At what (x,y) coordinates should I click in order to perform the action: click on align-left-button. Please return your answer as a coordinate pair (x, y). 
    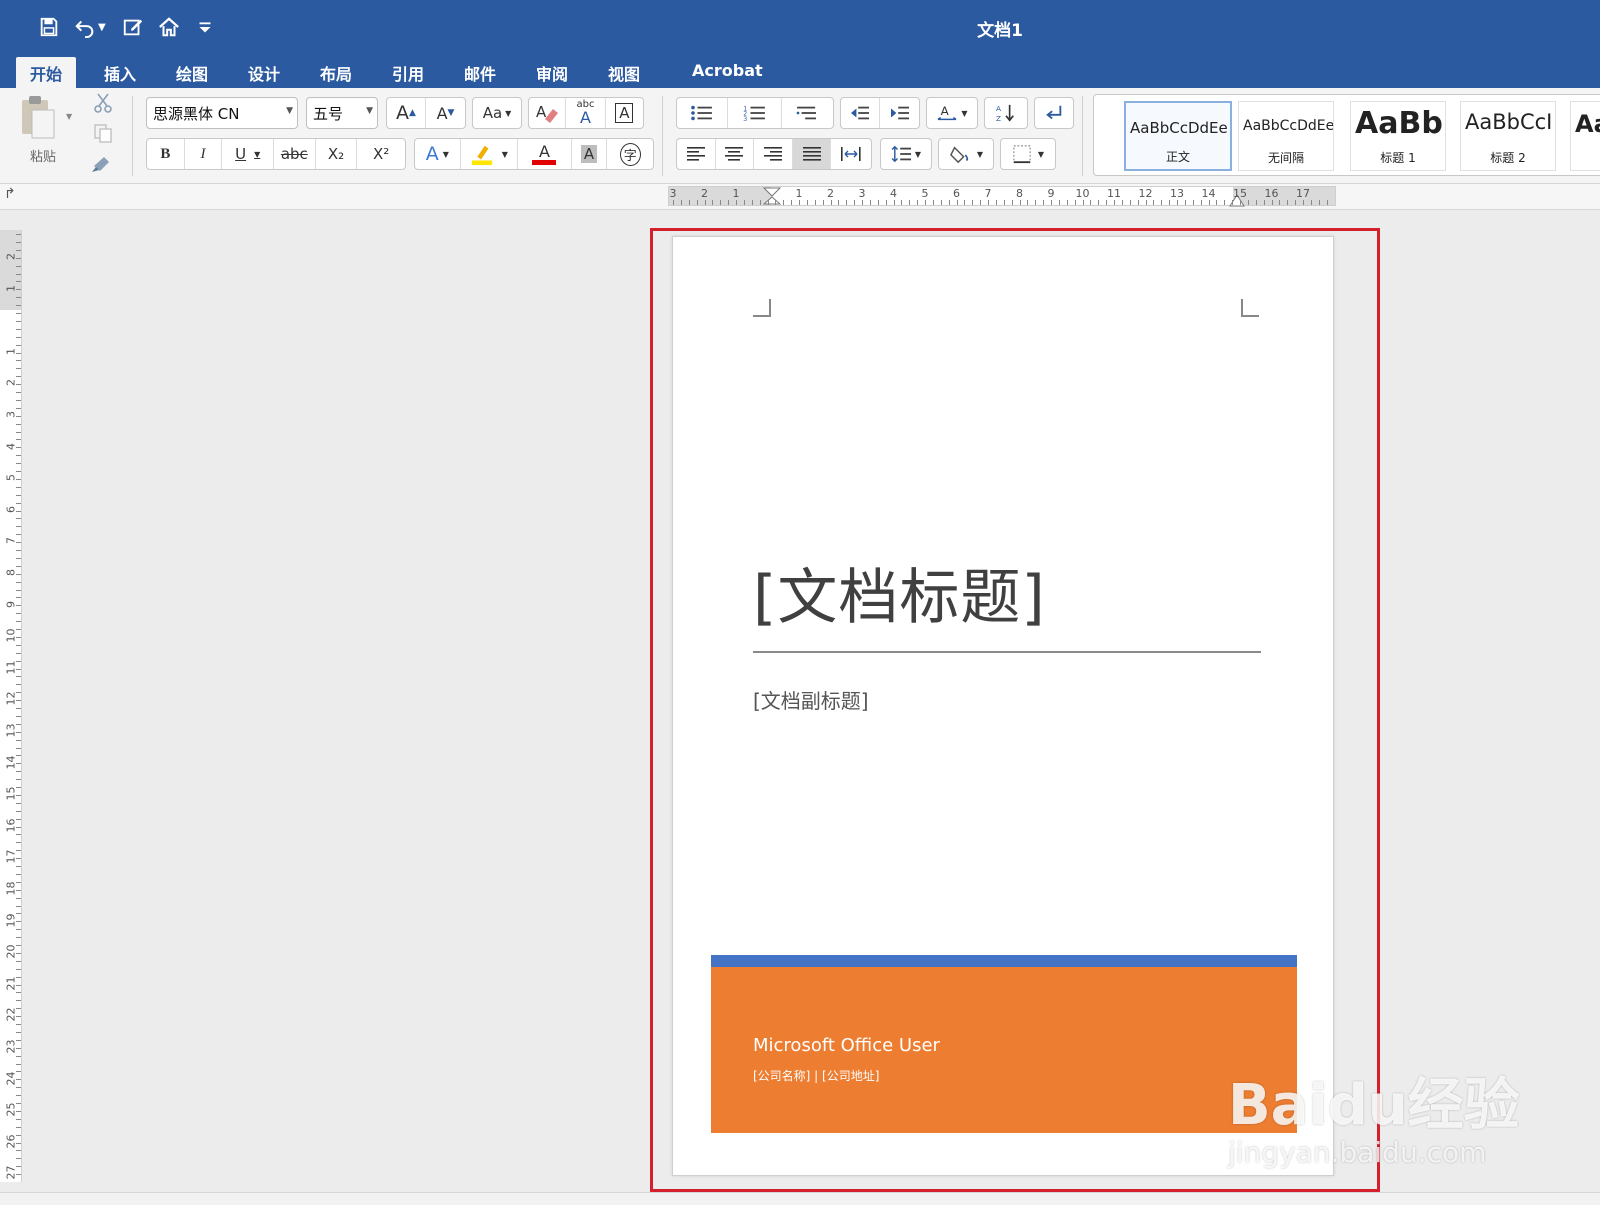
    Looking at the image, I should click on (696, 154).